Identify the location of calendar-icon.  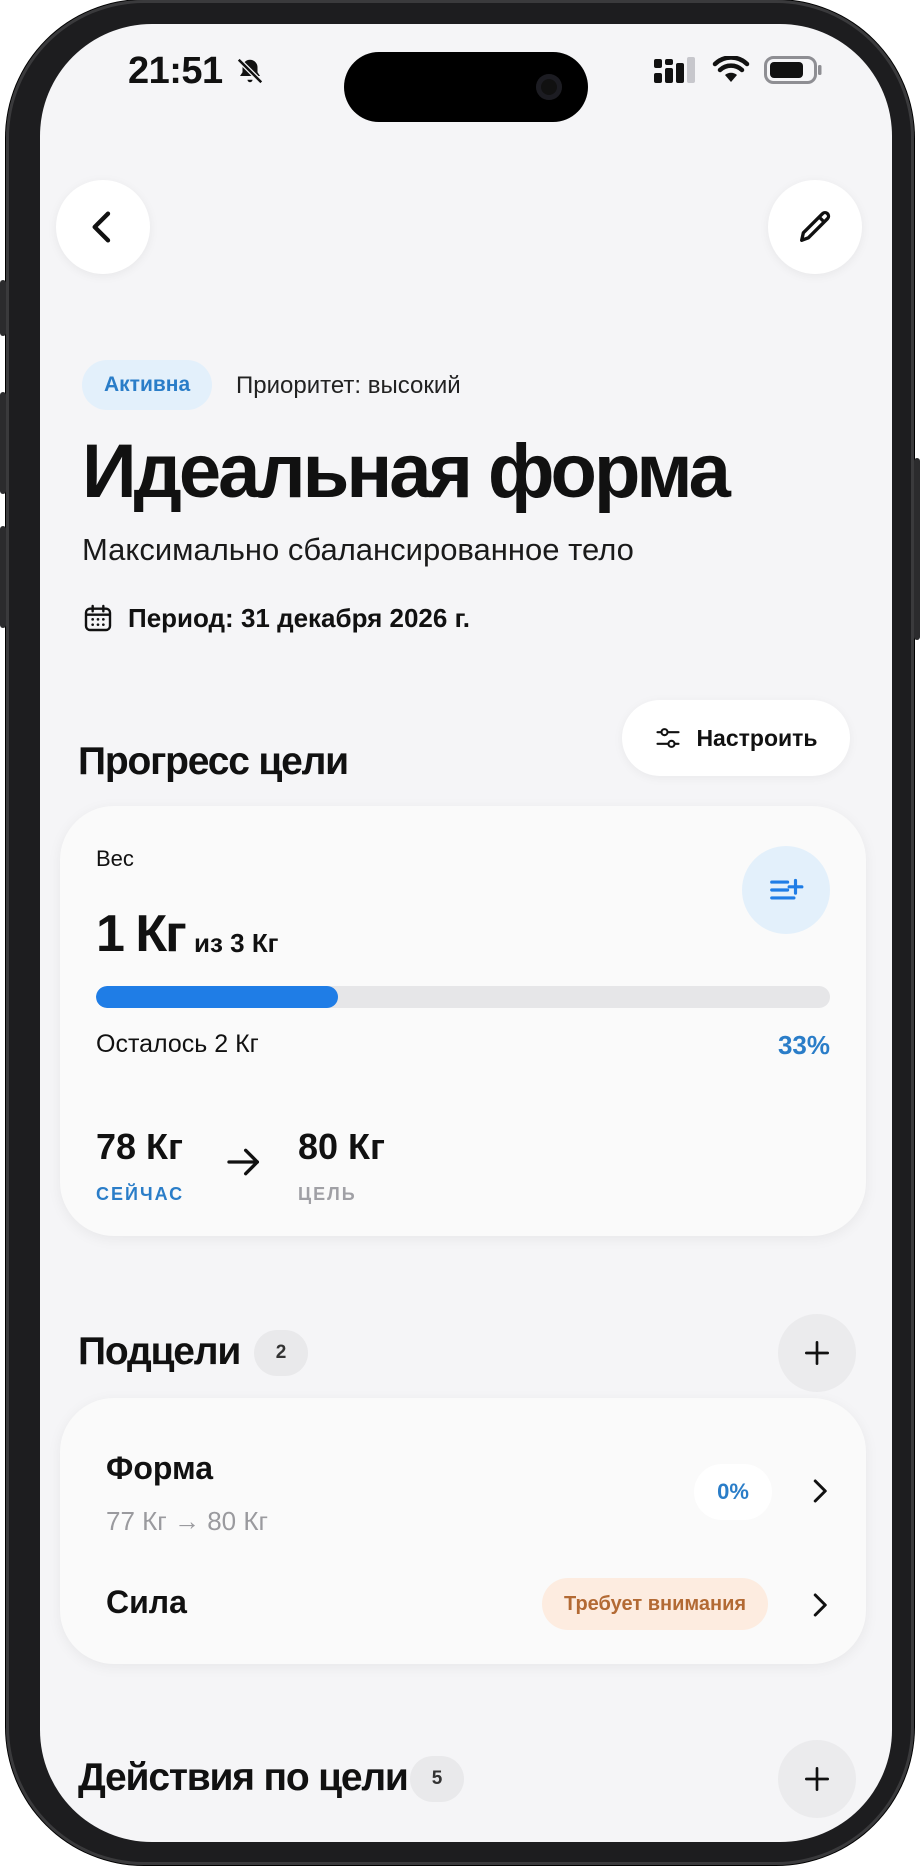
(98, 618).